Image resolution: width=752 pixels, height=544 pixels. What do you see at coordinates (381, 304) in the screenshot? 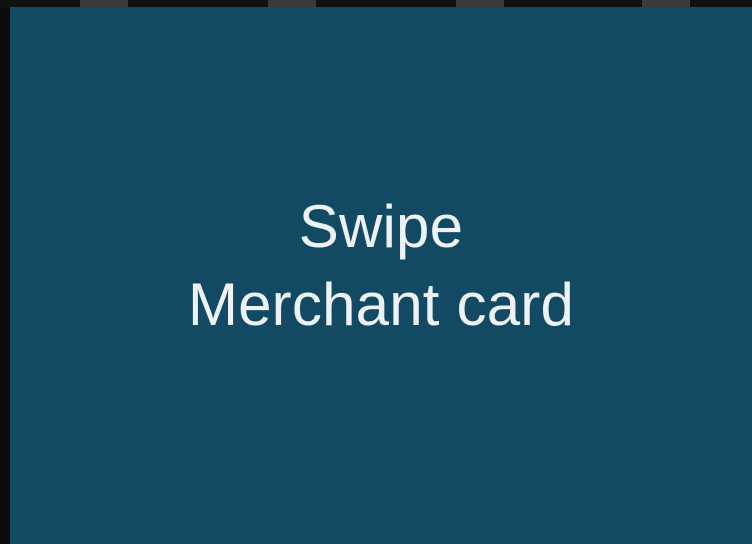
I see `prompt-line-merchant-card: Merchant card` at bounding box center [381, 304].